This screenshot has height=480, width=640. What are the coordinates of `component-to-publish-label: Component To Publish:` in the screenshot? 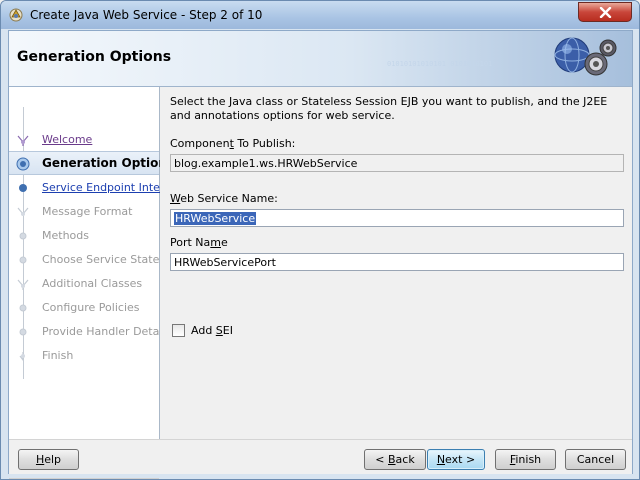 It's located at (233, 143).